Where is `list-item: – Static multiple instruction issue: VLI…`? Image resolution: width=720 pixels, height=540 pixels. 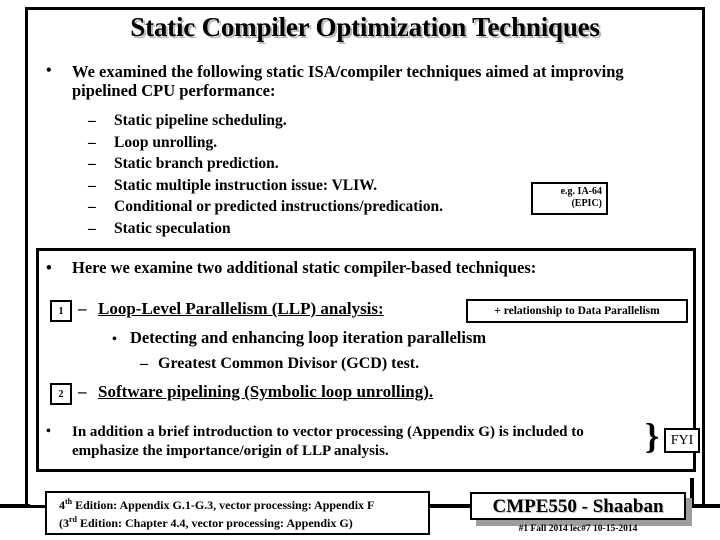
list-item: – Static multiple instruction issue: VLI… is located at coordinates (265, 186).